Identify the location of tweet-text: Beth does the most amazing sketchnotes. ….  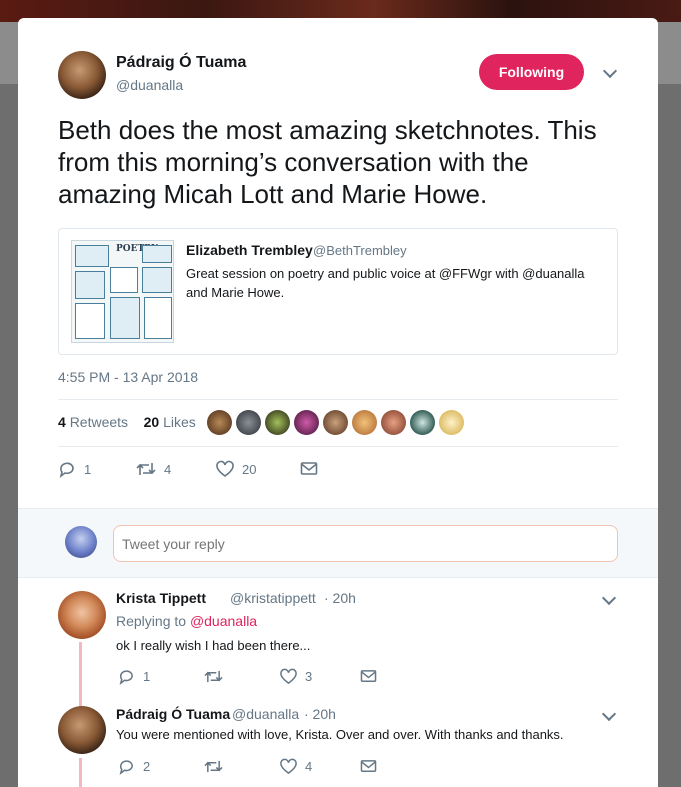
(327, 162).